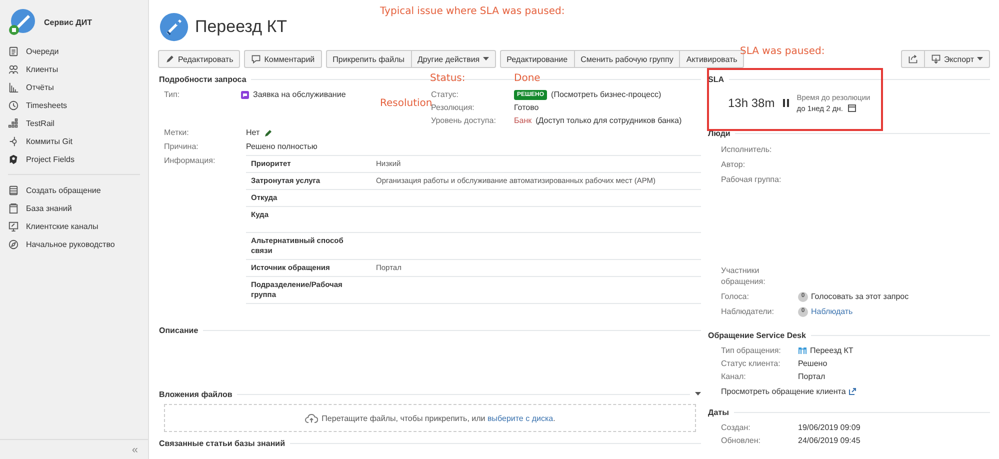 This screenshot has height=459, width=999. What do you see at coordinates (189, 161) in the screenshot?
I see `field-label: Информация:` at bounding box center [189, 161].